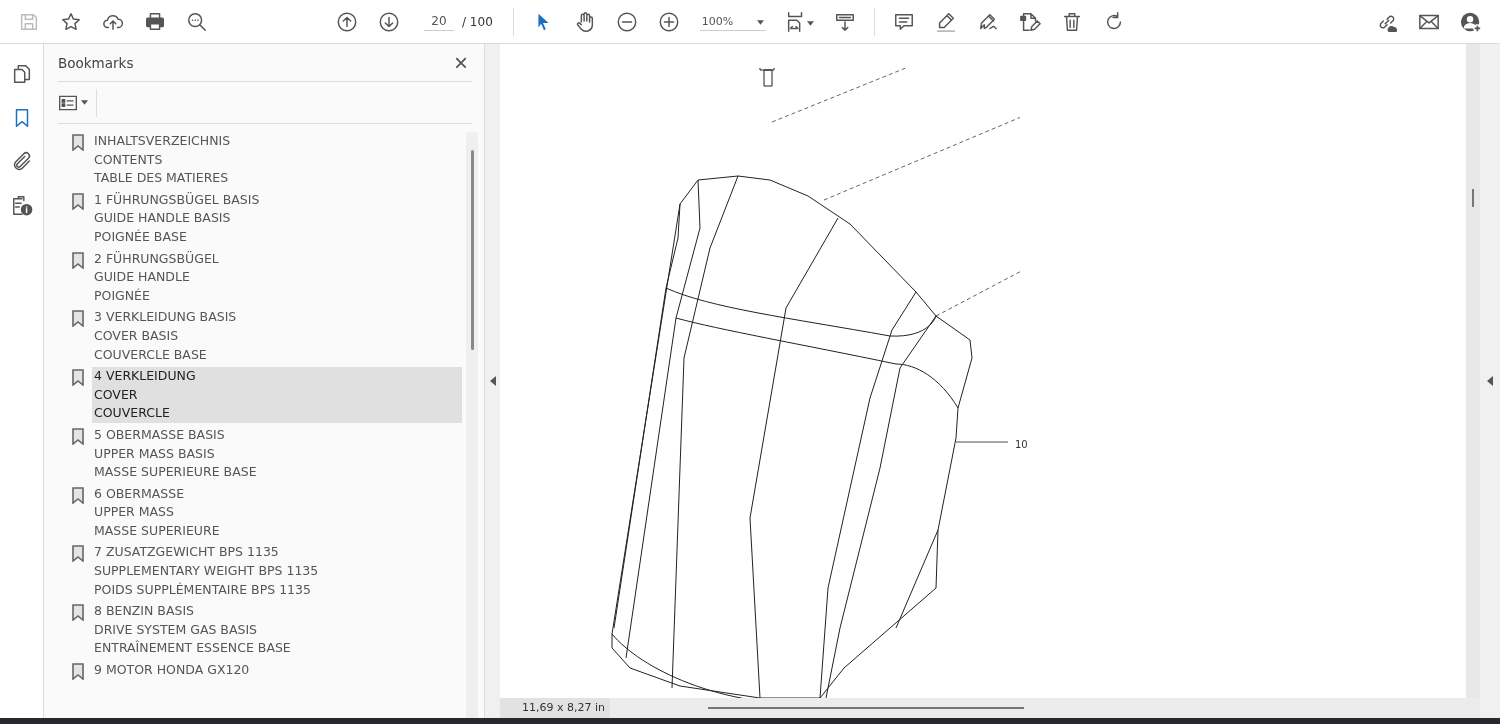 This screenshot has width=1500, height=724. I want to click on bookmark-item: 1 FÜHRUNGSBÜGEL BASIS GUIDE HANDLE BASIS POIGNÉE BASE, so click(277, 218).